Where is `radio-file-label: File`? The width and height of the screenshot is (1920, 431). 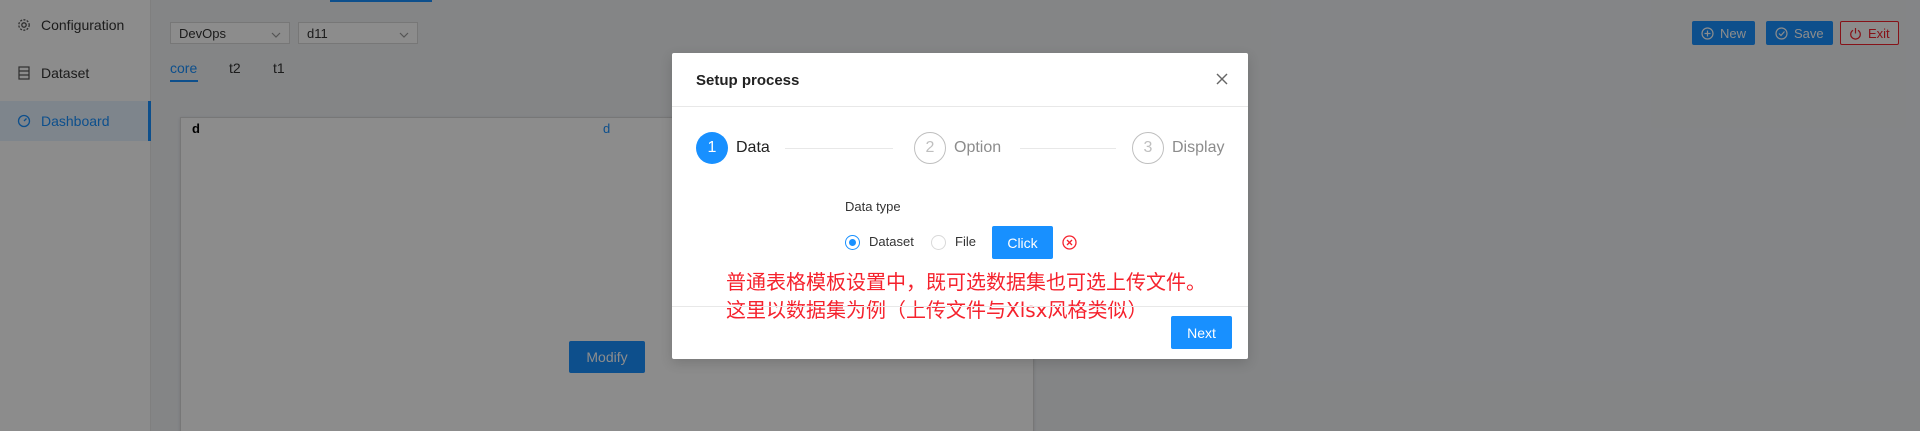 radio-file-label: File is located at coordinates (965, 241).